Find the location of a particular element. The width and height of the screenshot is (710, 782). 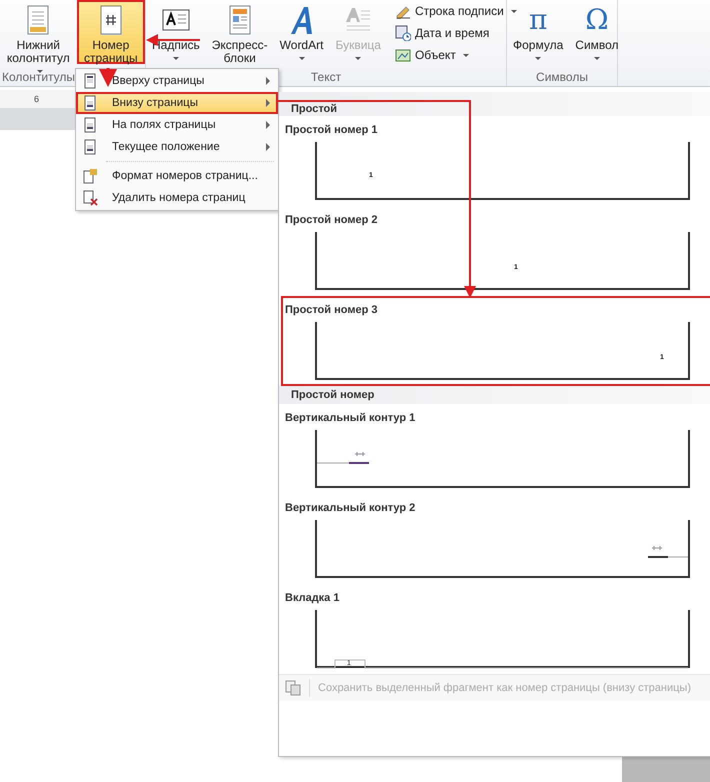

omega-icon: Ω is located at coordinates (597, 20).